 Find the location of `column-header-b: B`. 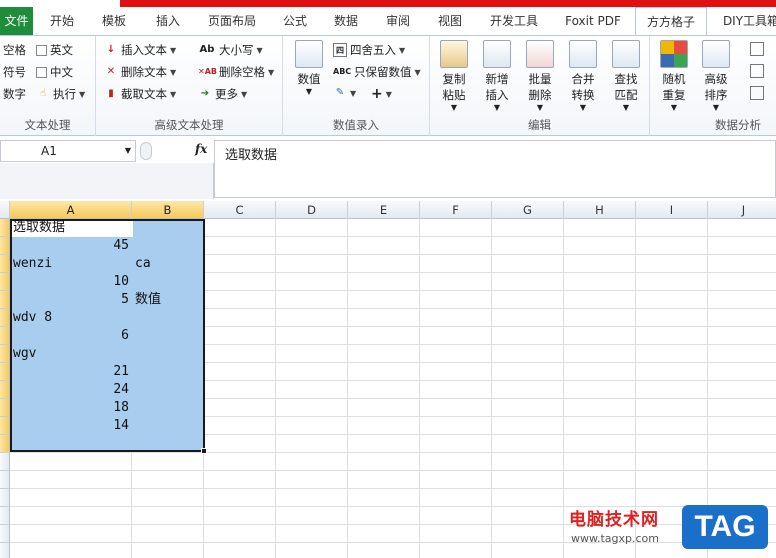

column-header-b: B is located at coordinates (168, 210).